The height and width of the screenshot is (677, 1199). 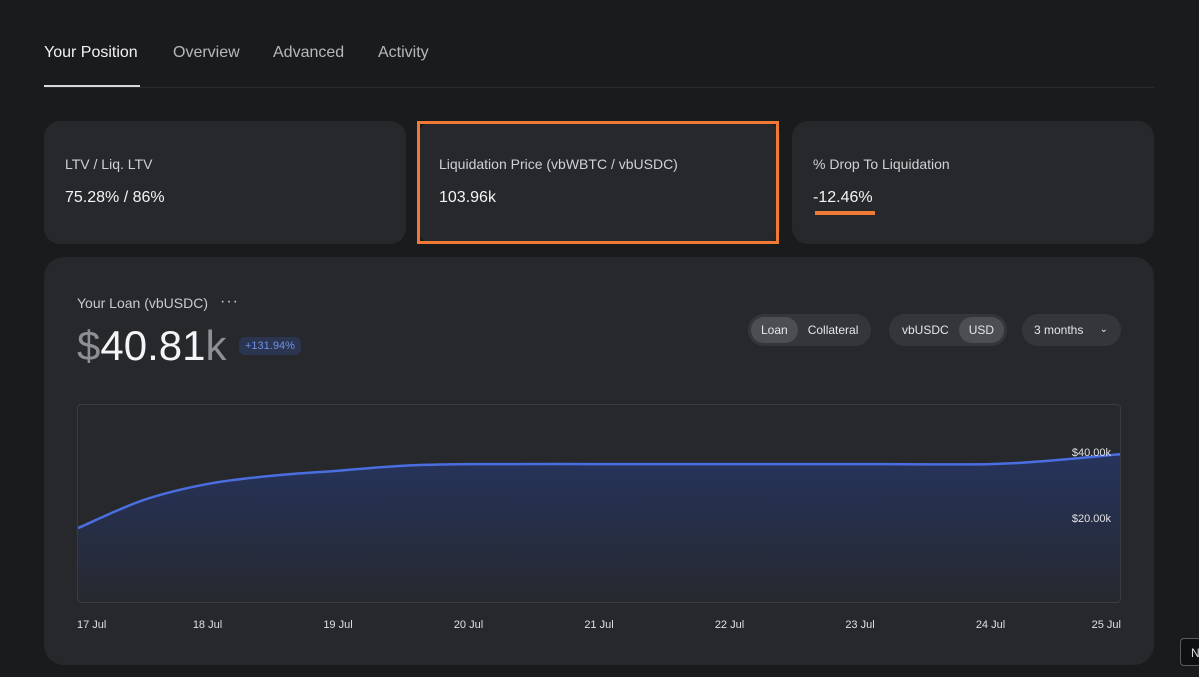 I want to click on loan-amount-prefix: $, so click(x=89, y=345).